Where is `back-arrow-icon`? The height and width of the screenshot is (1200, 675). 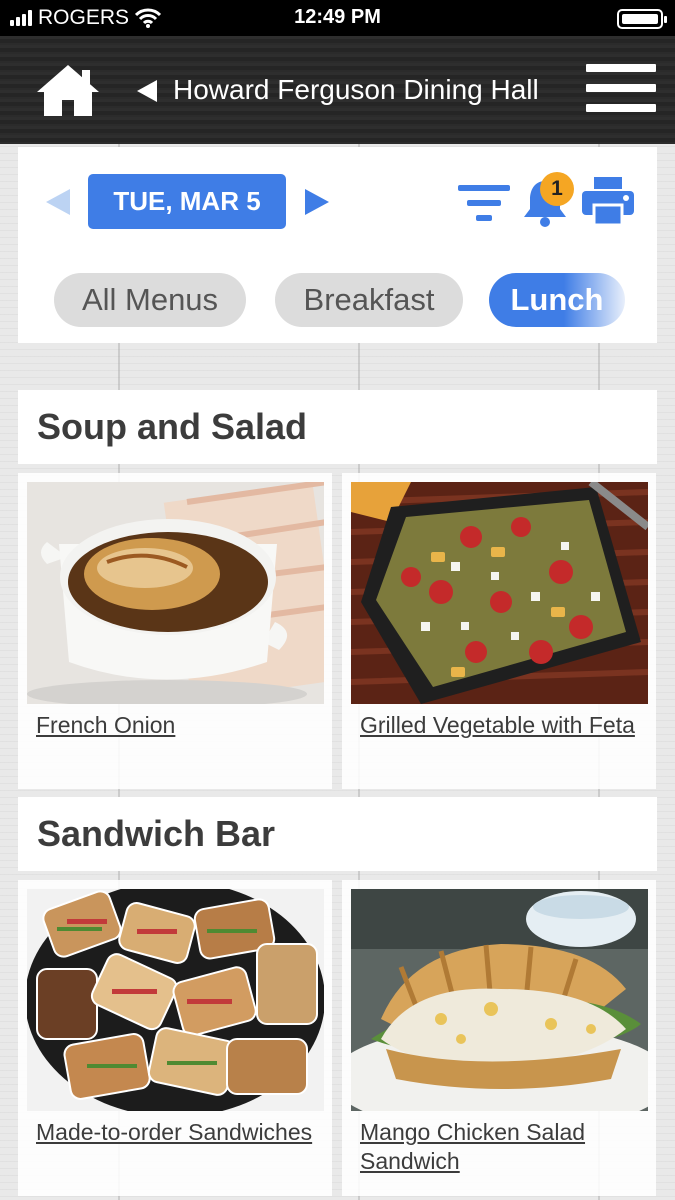
back-arrow-icon is located at coordinates (147, 91).